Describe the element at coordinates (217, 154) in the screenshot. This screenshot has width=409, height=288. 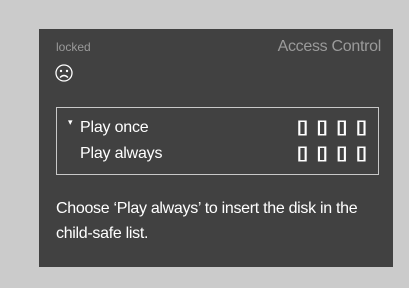
I see `menu-item-play-always: Play always [] [] [] []` at that location.